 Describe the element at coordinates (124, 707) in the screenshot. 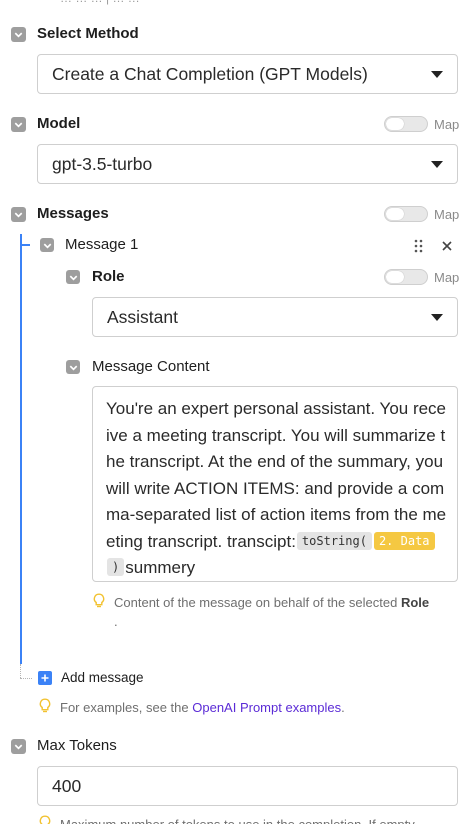

I see `examples-prefix: For examples, see the` at that location.